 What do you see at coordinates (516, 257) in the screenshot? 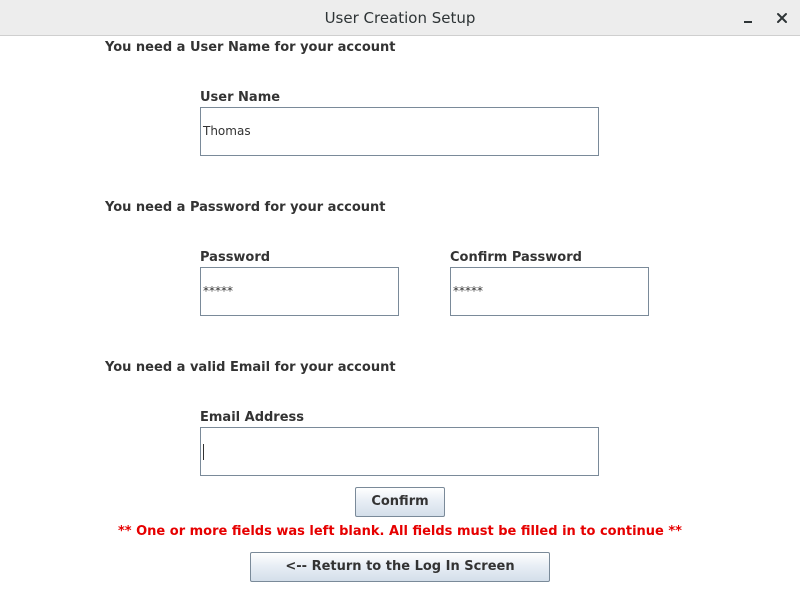
I see `confirm-password-label: Confirm Password` at bounding box center [516, 257].